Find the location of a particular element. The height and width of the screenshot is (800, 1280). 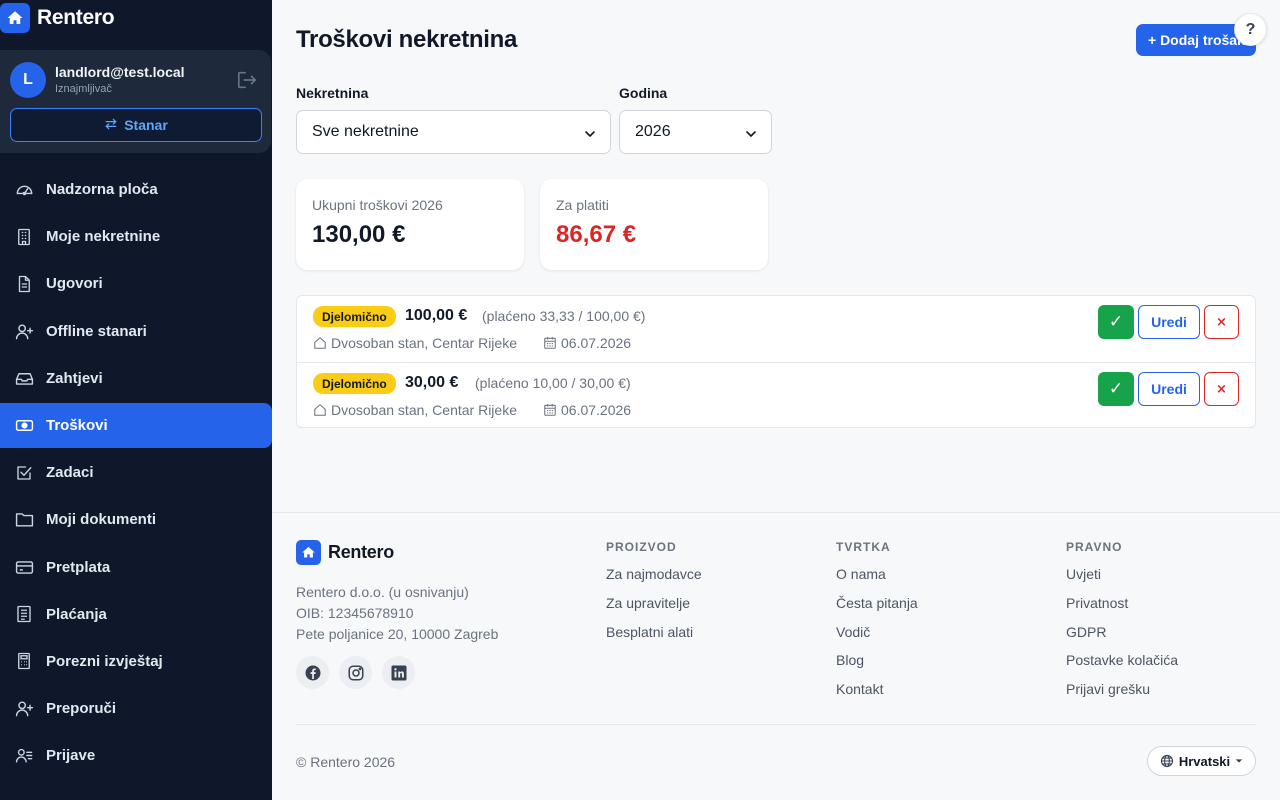

year-select: 2026 is located at coordinates (695, 132).